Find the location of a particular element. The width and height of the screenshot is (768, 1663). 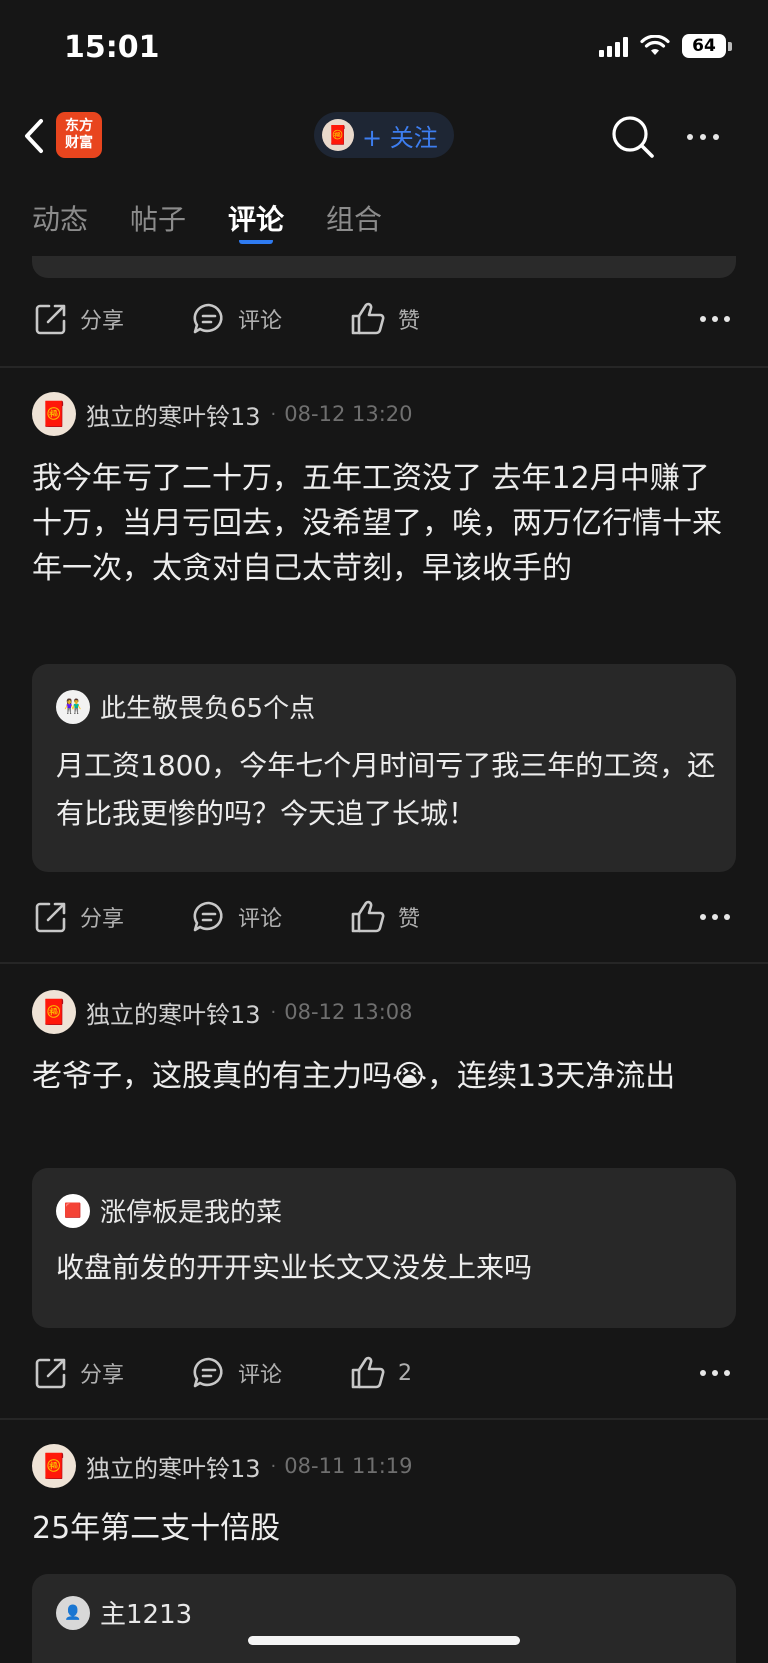

like-count: 2 is located at coordinates (405, 1373).